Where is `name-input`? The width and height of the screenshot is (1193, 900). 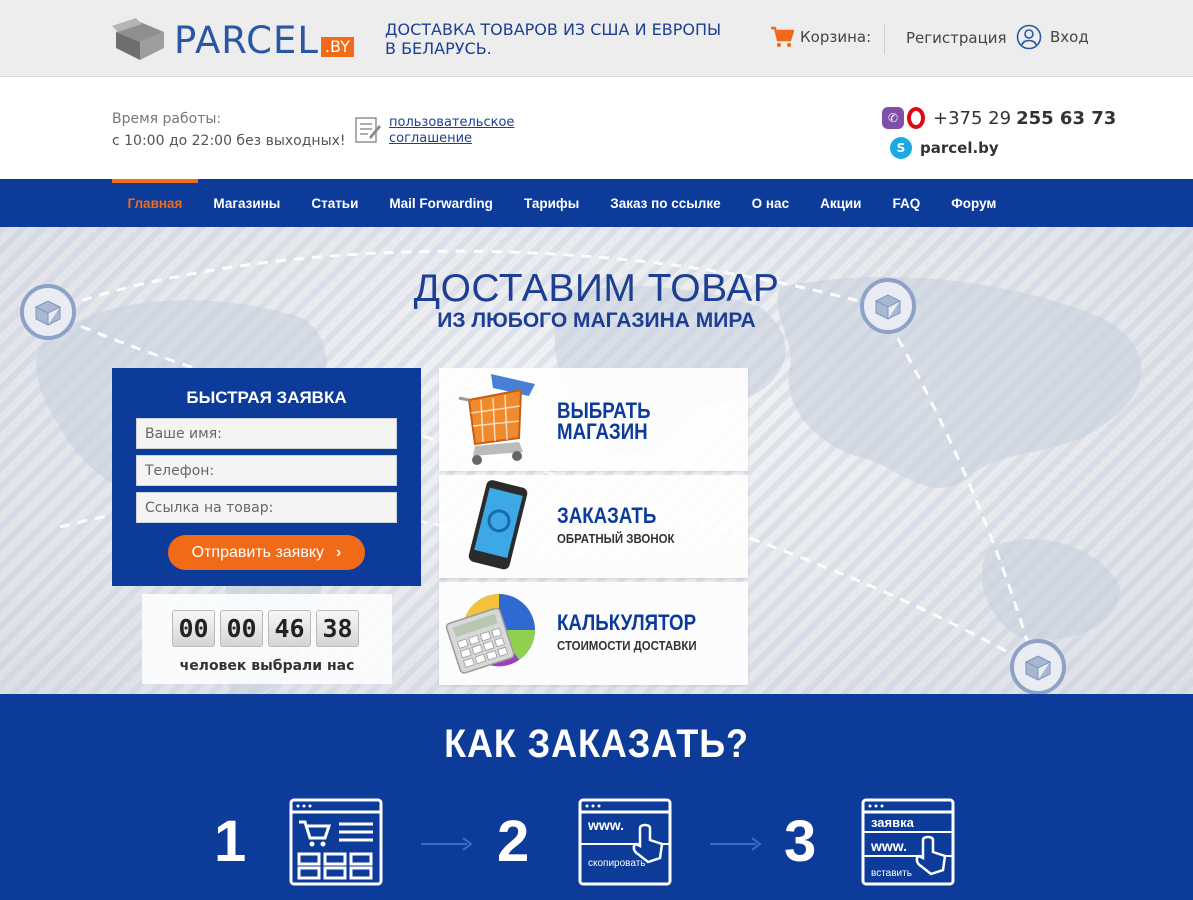
name-input is located at coordinates (266, 433).